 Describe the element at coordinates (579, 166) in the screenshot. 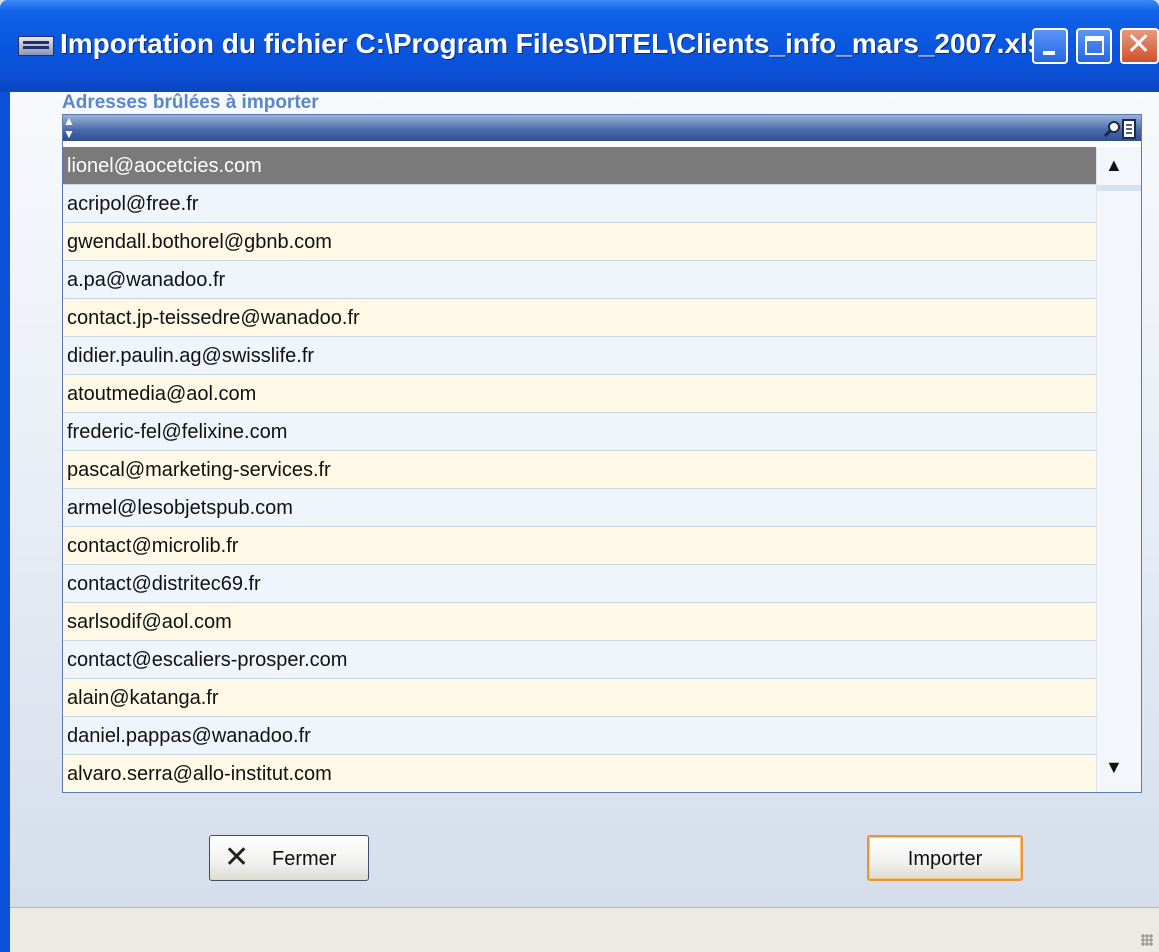

I see `list-item: lionel@aocetcies.com` at that location.